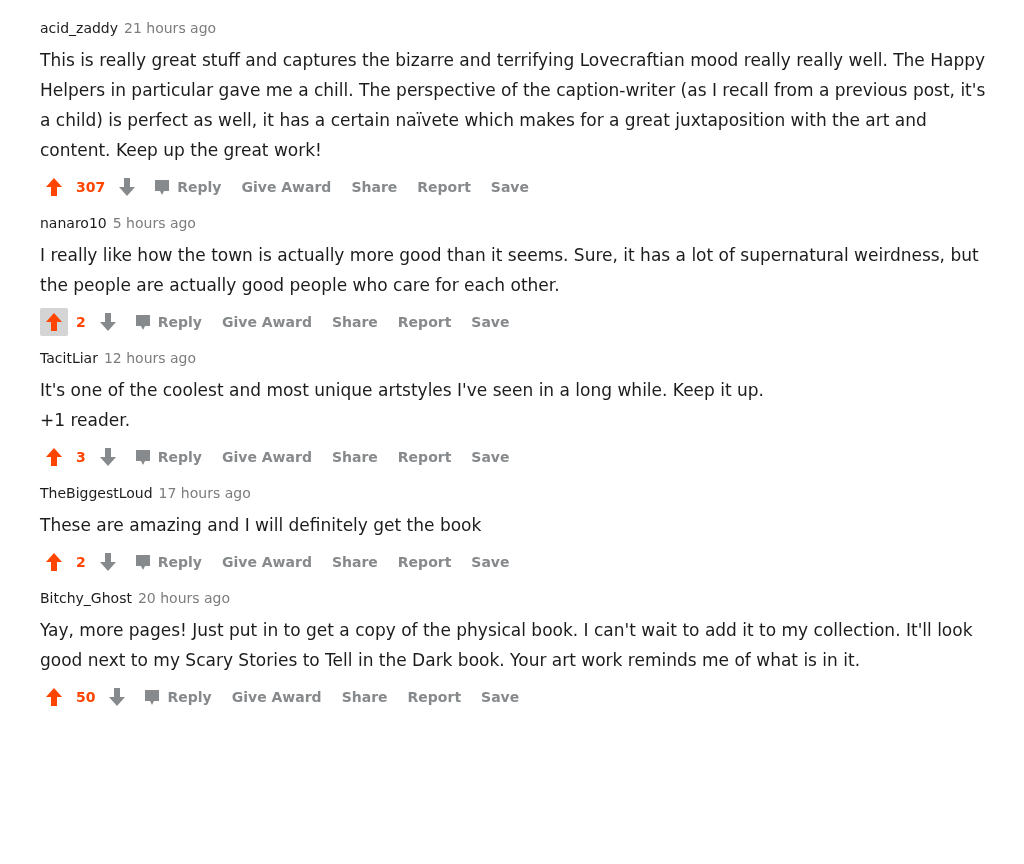 The height and width of the screenshot is (864, 1024). What do you see at coordinates (261, 525) in the screenshot?
I see `comment-text: These are amazing and I will definitely get the book` at bounding box center [261, 525].